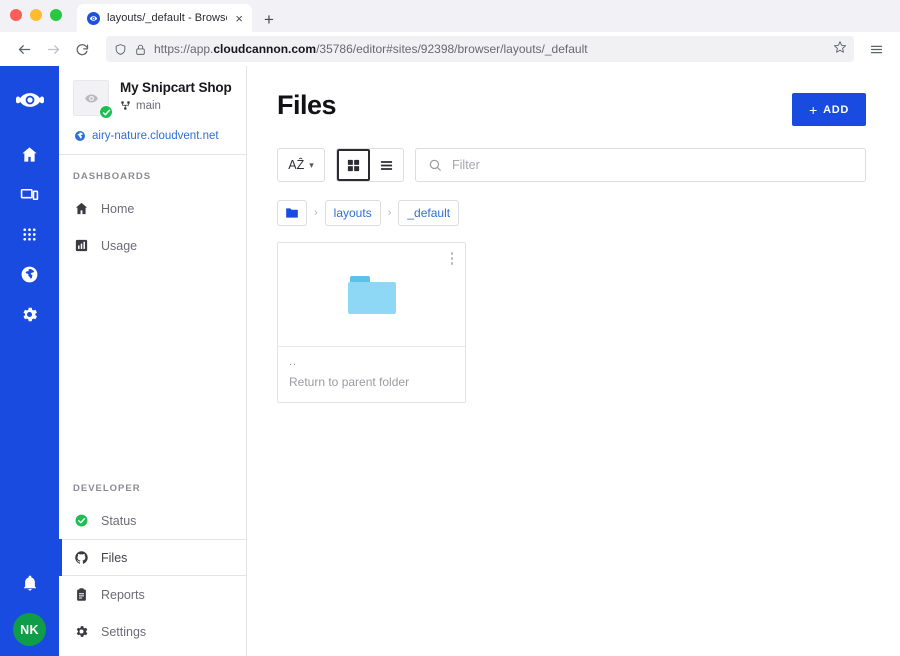 The width and height of the screenshot is (900, 656). I want to click on sort-dropdown: AẐ ▾, so click(301, 165).